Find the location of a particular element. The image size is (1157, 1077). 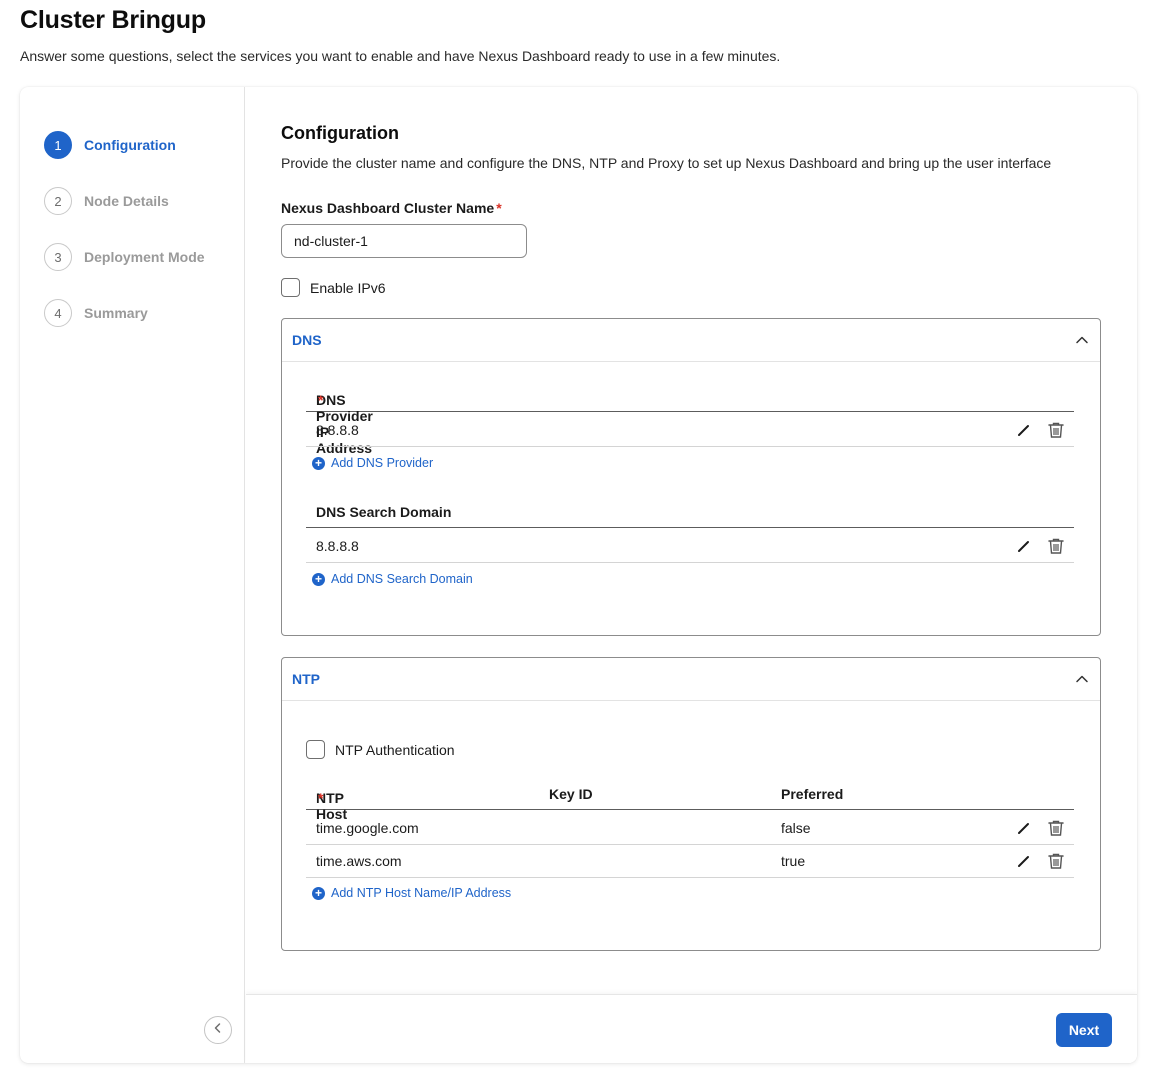

step-configuration: 1 Configuration is located at coordinates (110, 145).